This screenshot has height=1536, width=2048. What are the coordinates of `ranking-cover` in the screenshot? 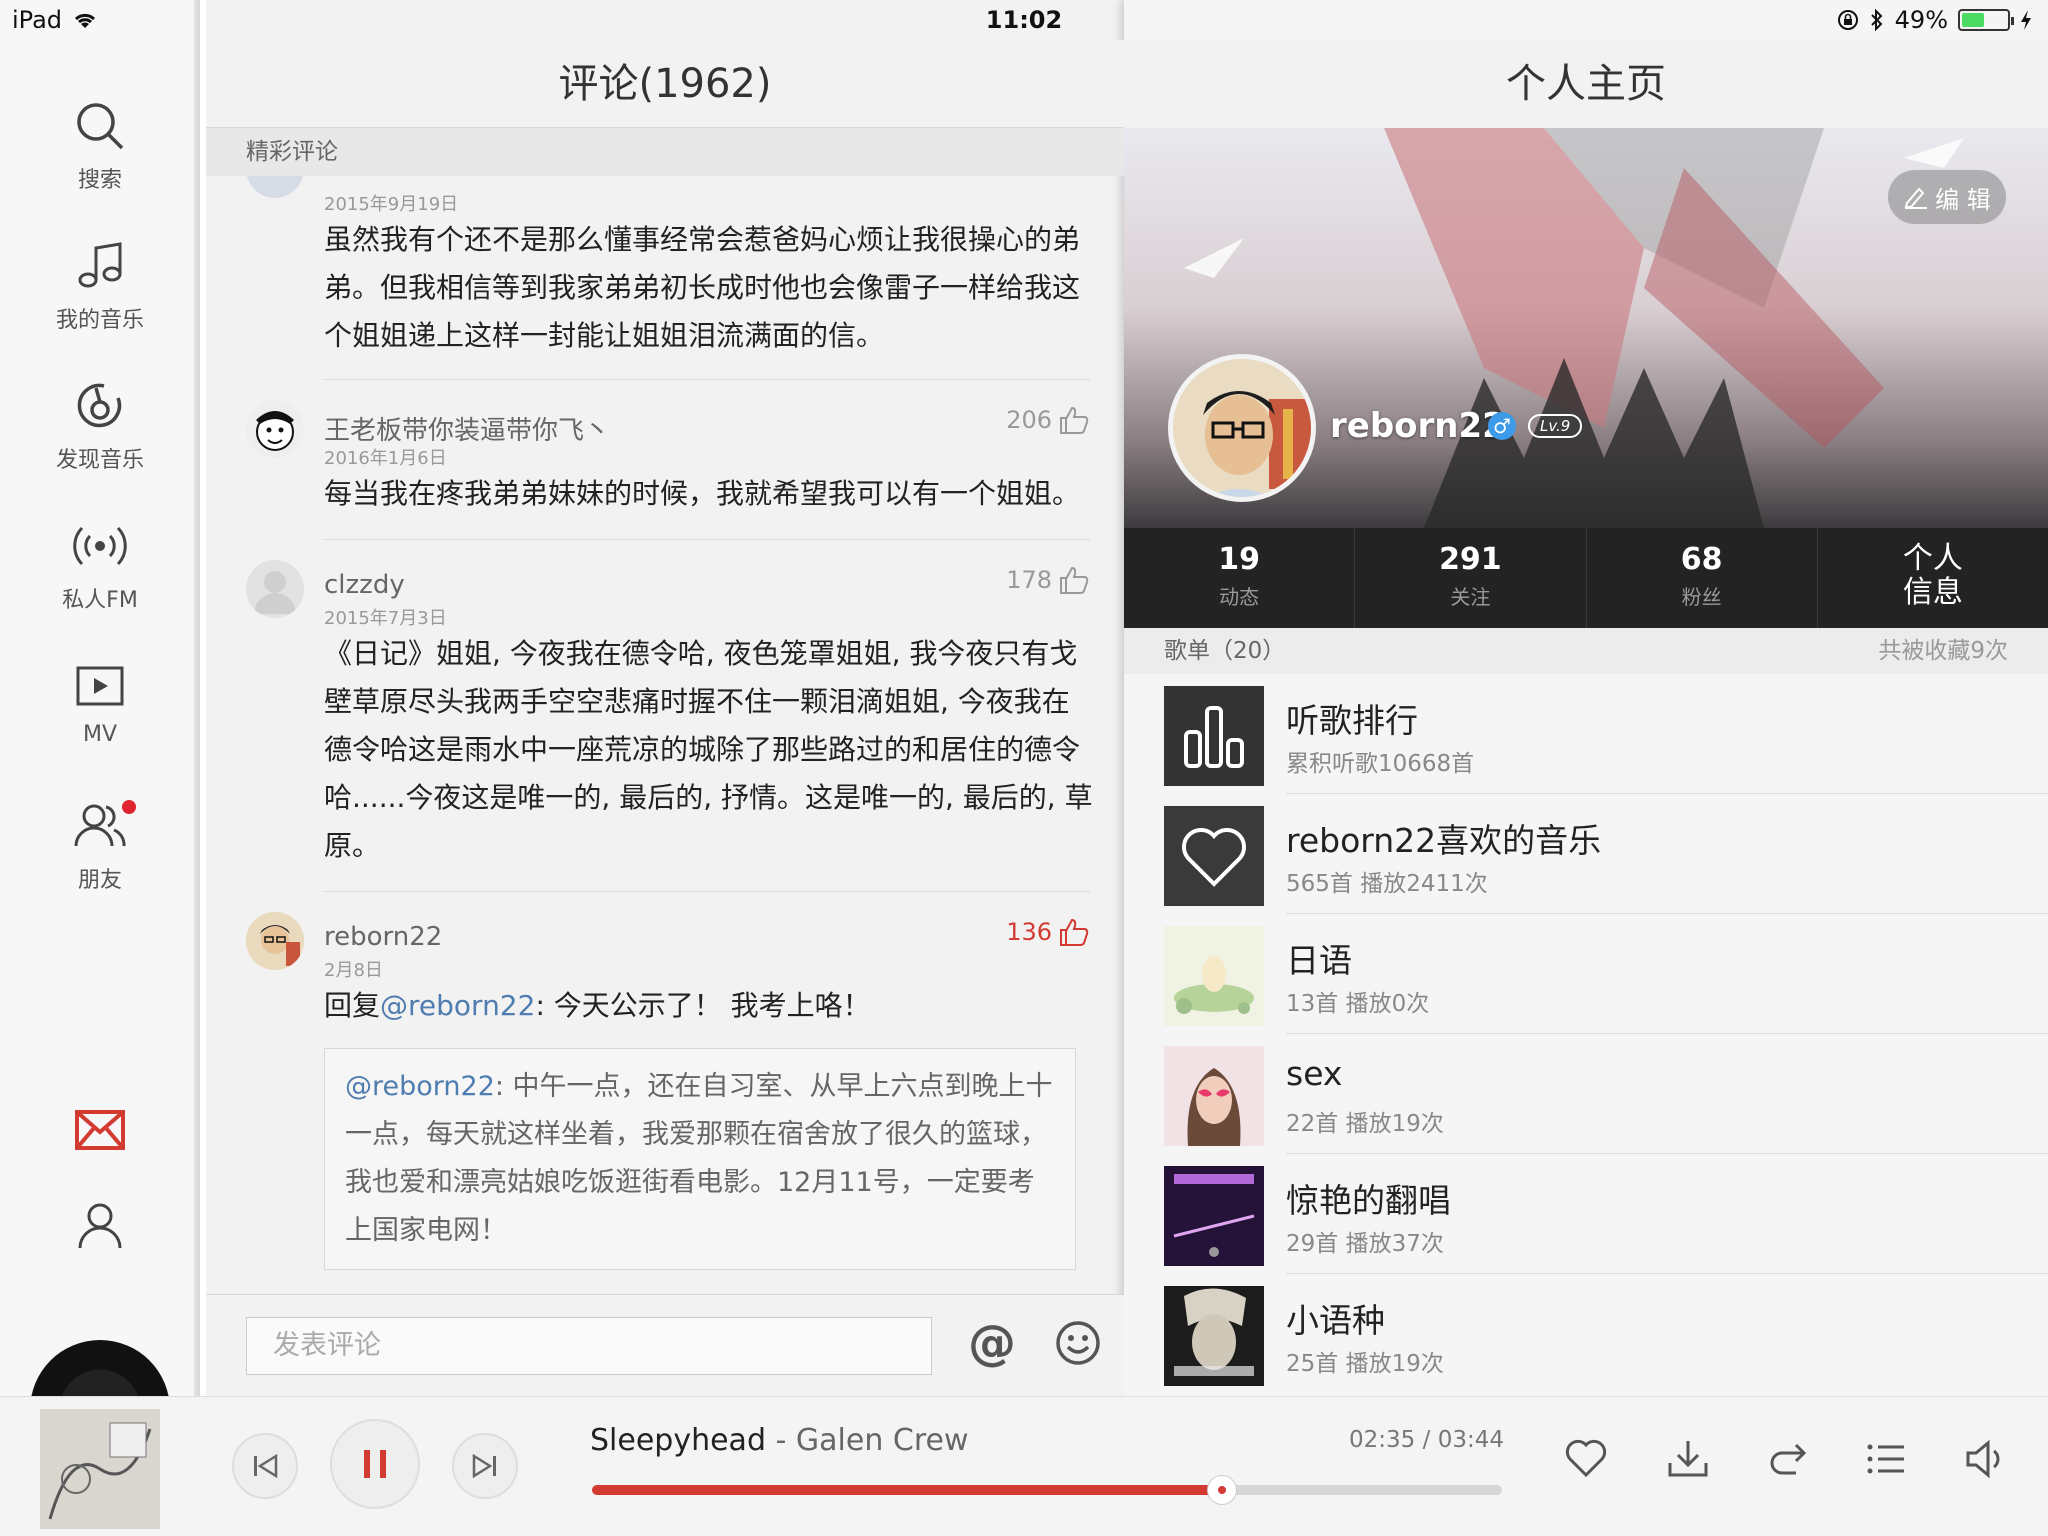 It's located at (1214, 736).